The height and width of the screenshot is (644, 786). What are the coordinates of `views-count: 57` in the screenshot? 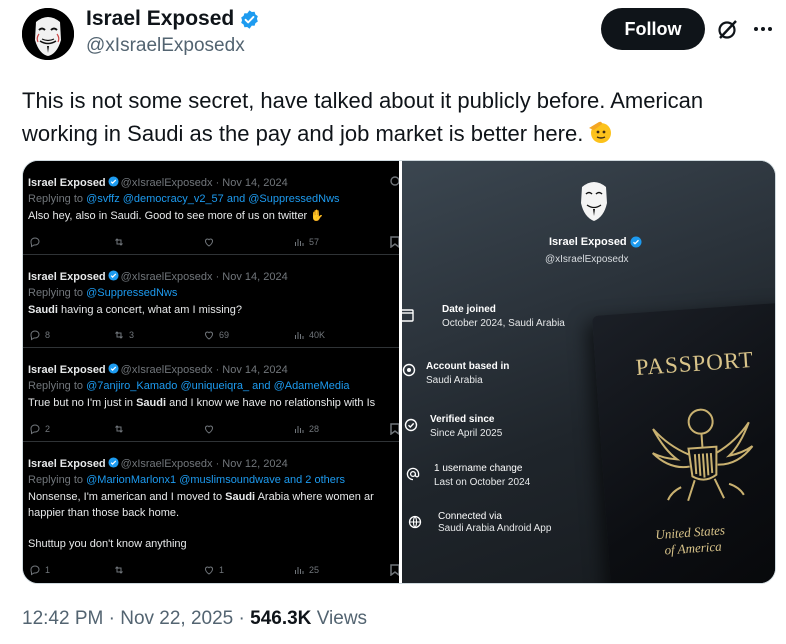 It's located at (314, 242).